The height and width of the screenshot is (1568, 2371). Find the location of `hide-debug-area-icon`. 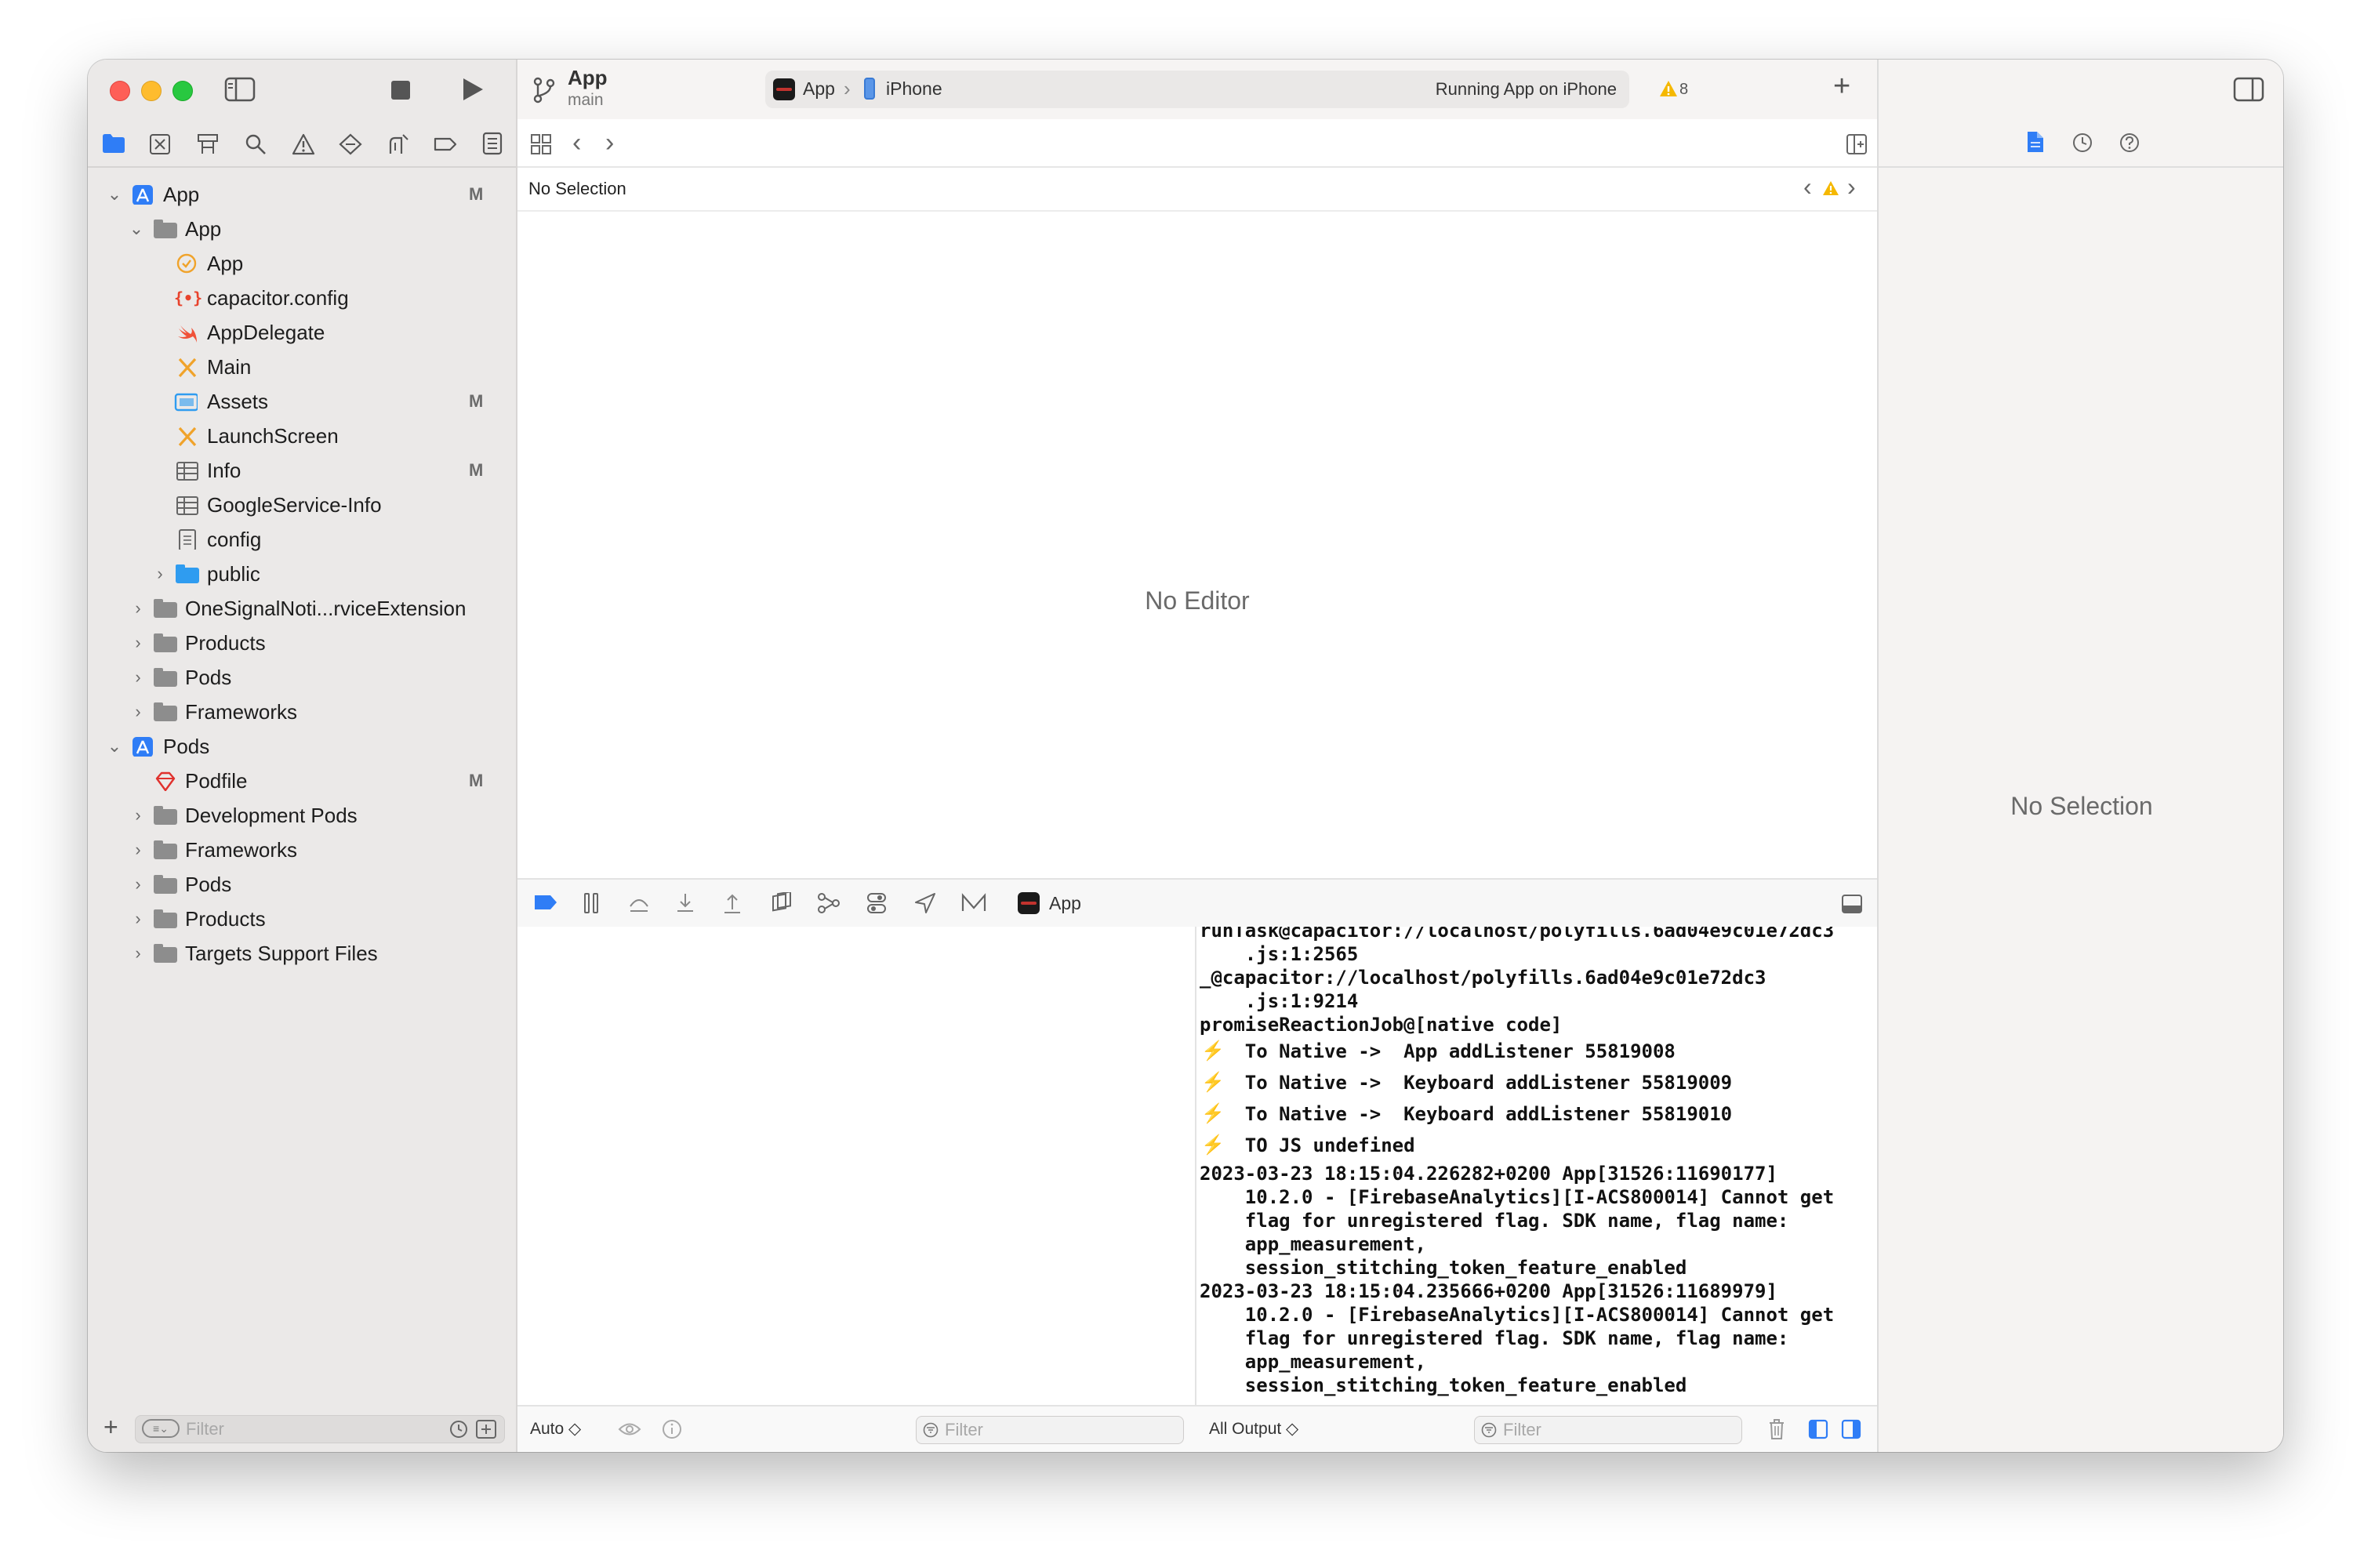

hide-debug-area-icon is located at coordinates (1852, 904).